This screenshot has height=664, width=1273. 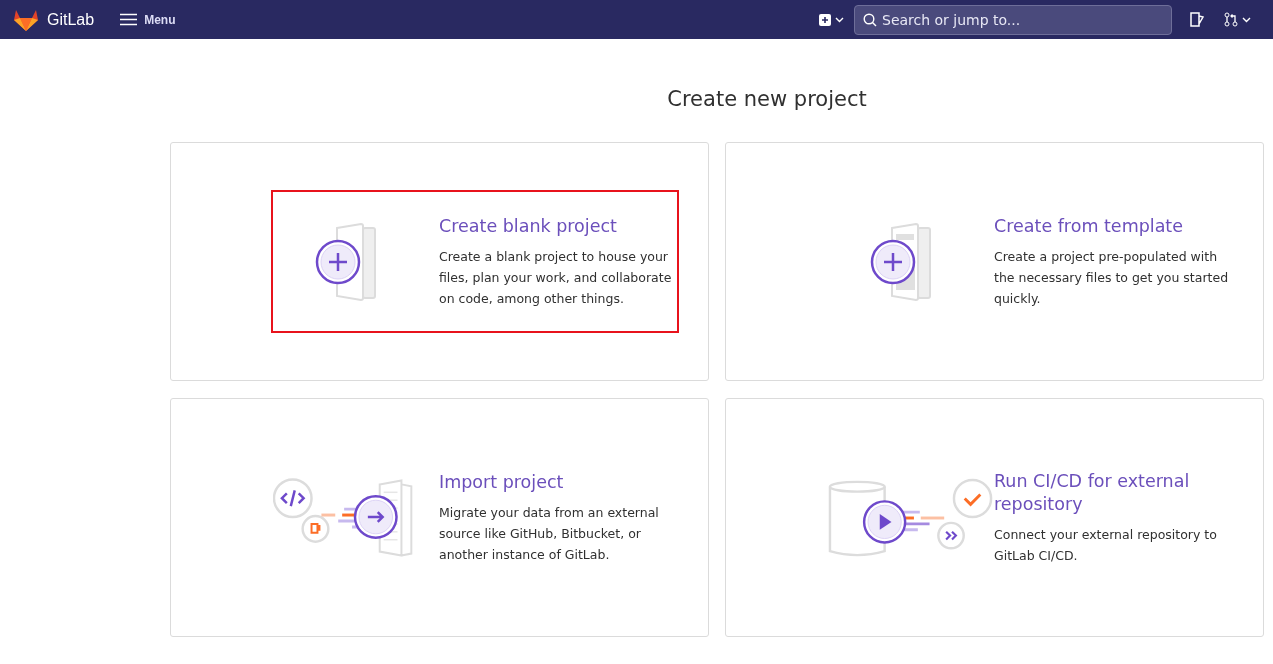 I want to click on card-title: Create from template, so click(x=1089, y=226).